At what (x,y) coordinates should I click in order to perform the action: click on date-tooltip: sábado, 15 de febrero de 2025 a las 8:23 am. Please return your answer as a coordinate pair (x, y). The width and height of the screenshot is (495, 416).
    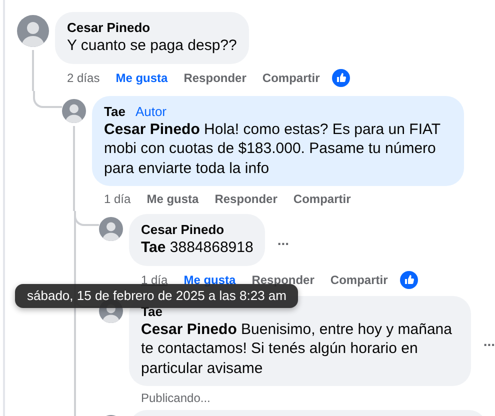
    Looking at the image, I should click on (156, 296).